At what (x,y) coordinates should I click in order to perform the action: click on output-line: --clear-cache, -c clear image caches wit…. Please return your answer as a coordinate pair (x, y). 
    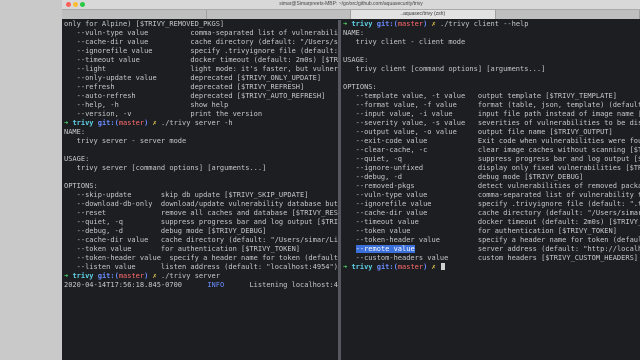
    Looking at the image, I should click on (497, 150).